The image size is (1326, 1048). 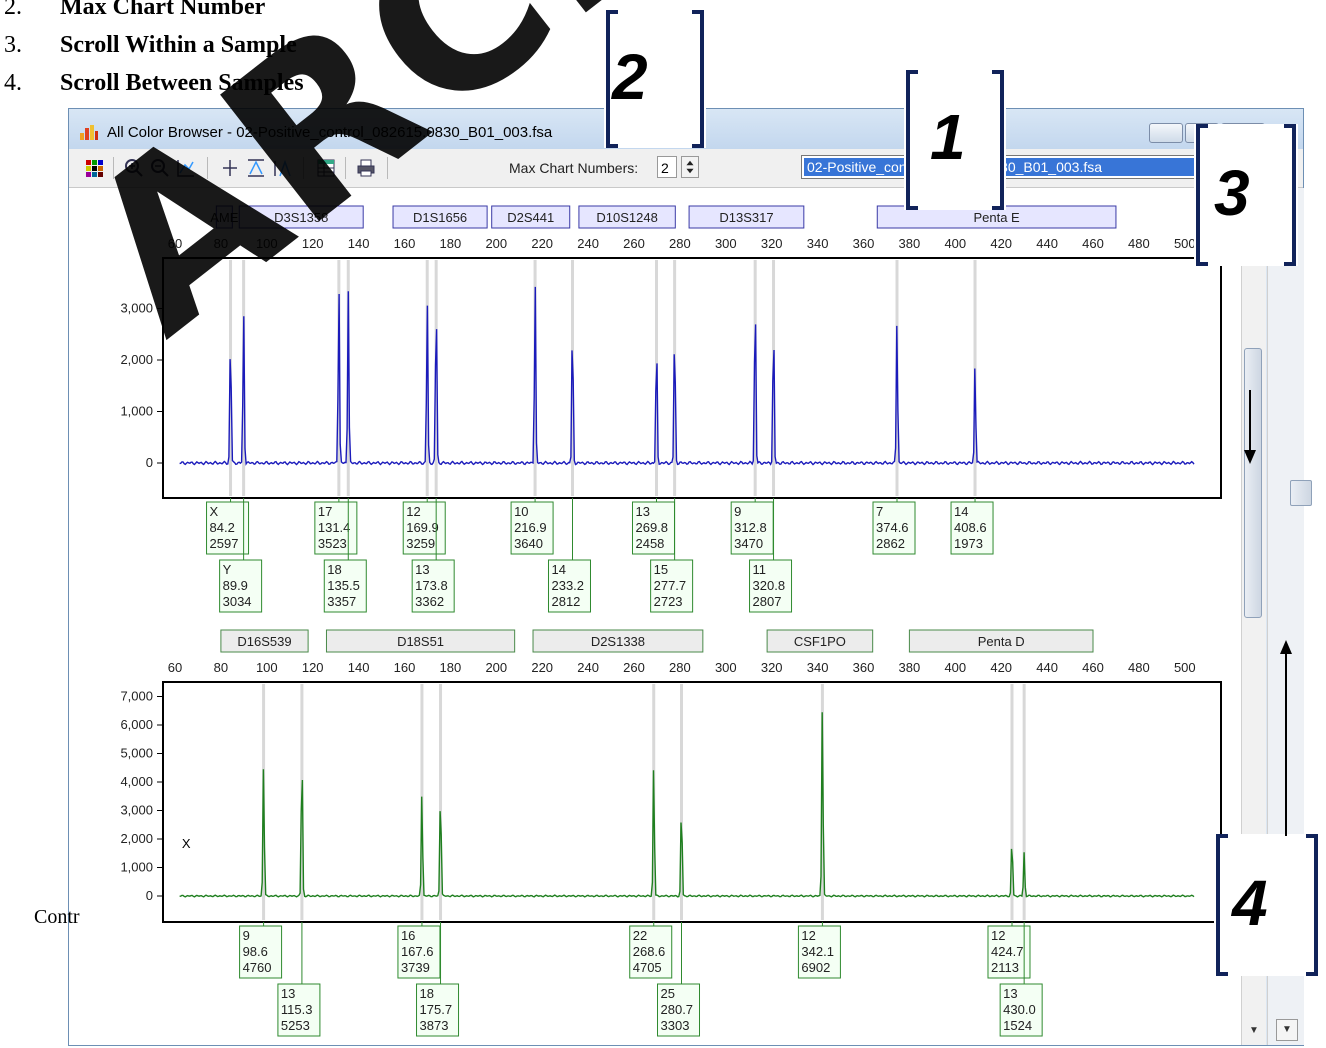 What do you see at coordinates (440, 217) in the screenshot?
I see `locus-label: D1S1656` at bounding box center [440, 217].